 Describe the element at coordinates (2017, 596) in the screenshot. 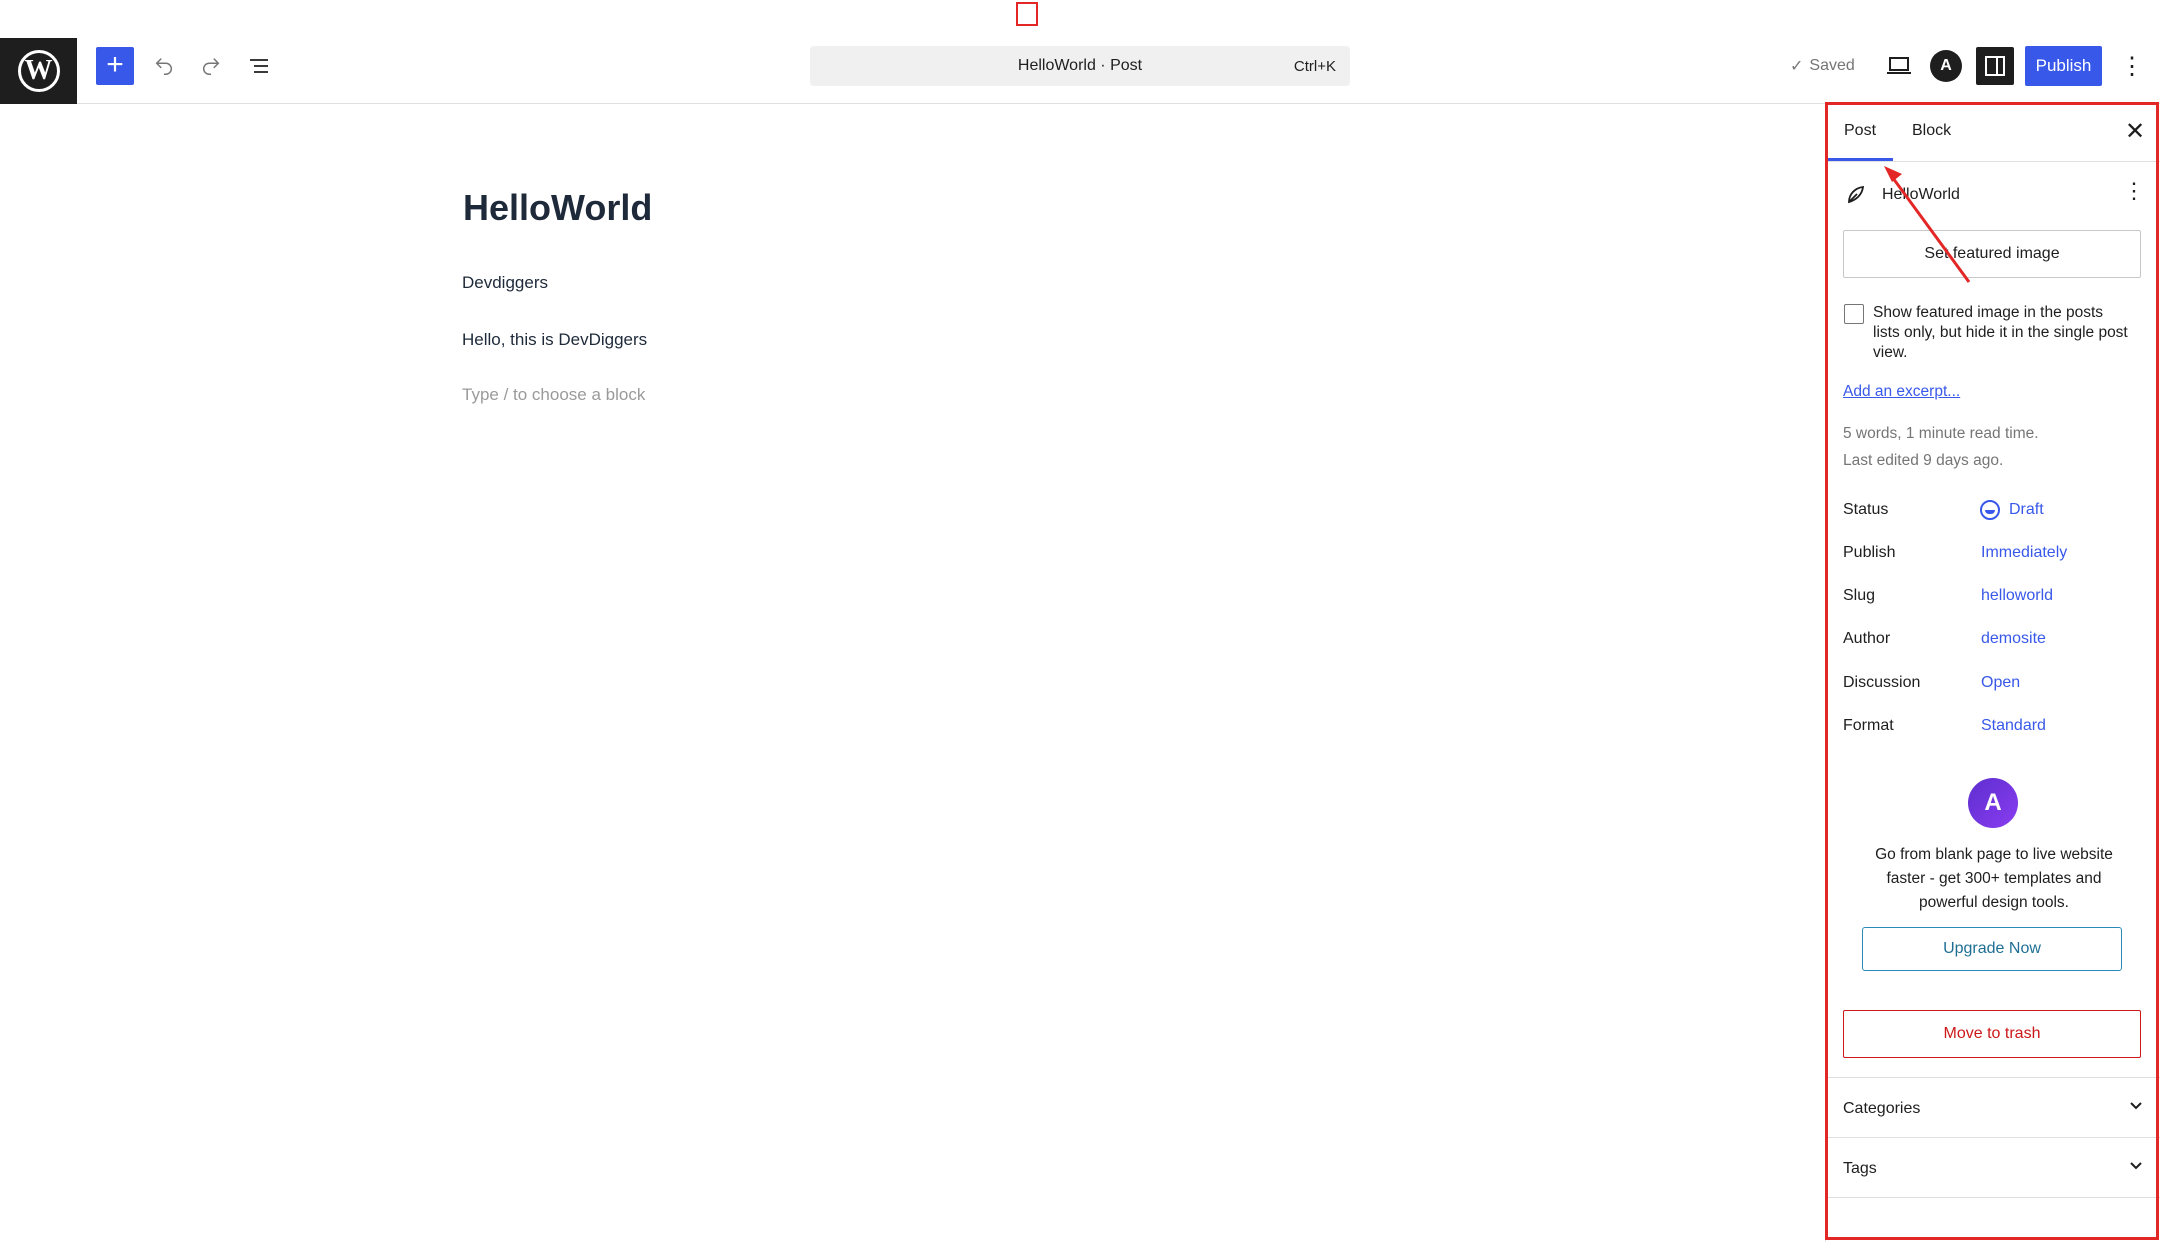

I see `slug-value: helloworld` at that location.